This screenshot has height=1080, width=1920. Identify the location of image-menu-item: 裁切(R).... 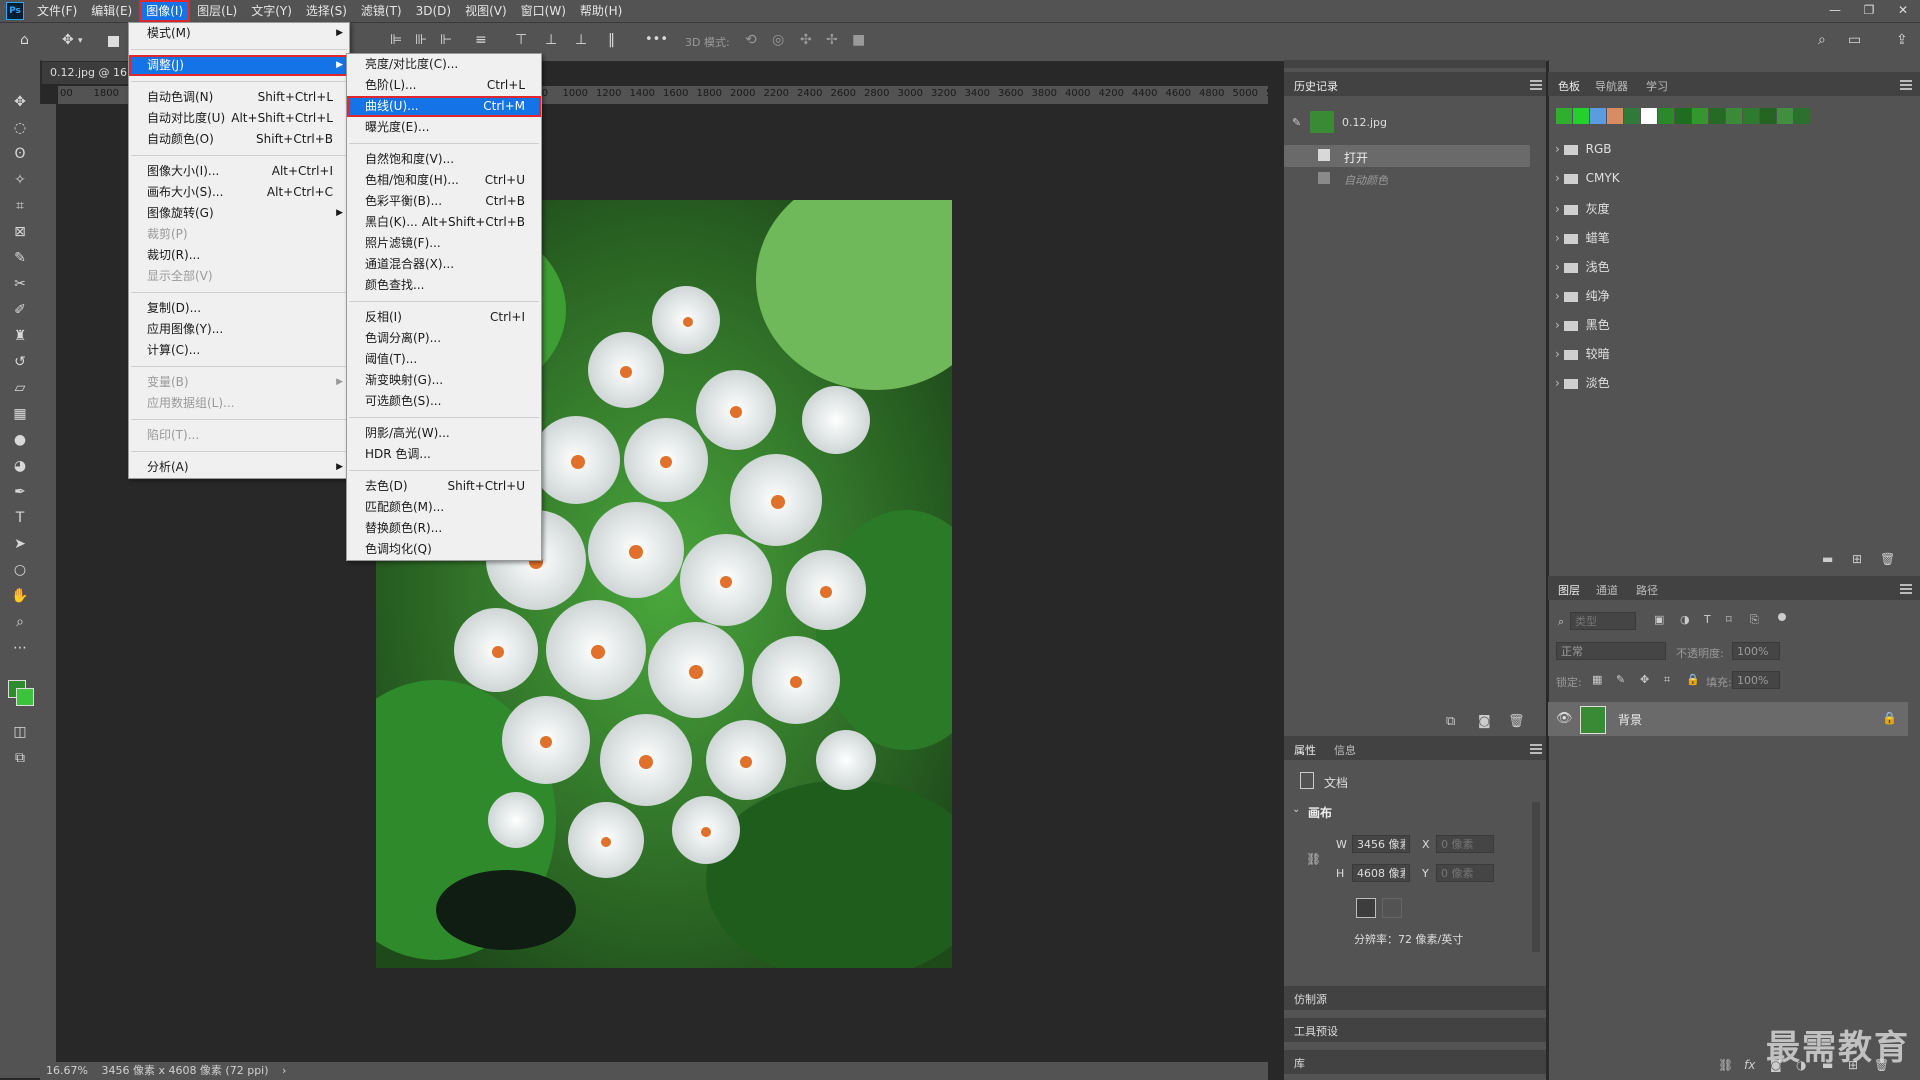
(239, 255).